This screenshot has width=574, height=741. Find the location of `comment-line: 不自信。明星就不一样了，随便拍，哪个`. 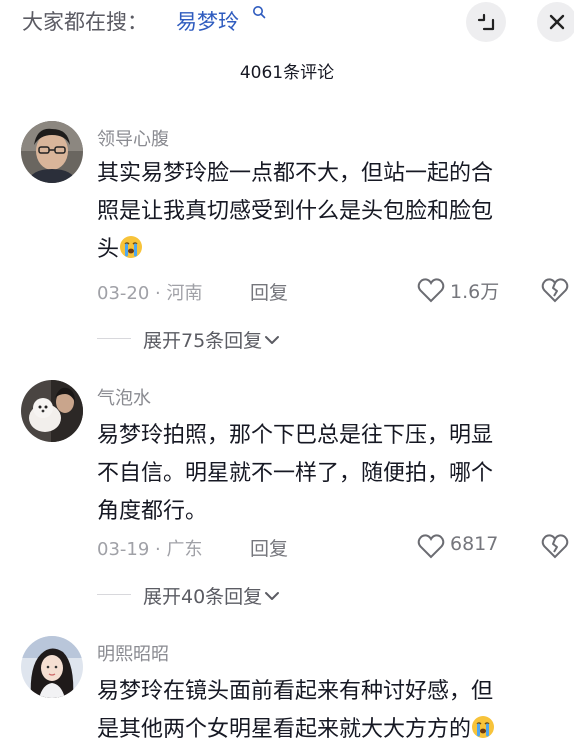

comment-line: 不自信。明星就不一样了，随便拍，哪个 is located at coordinates (295, 473).